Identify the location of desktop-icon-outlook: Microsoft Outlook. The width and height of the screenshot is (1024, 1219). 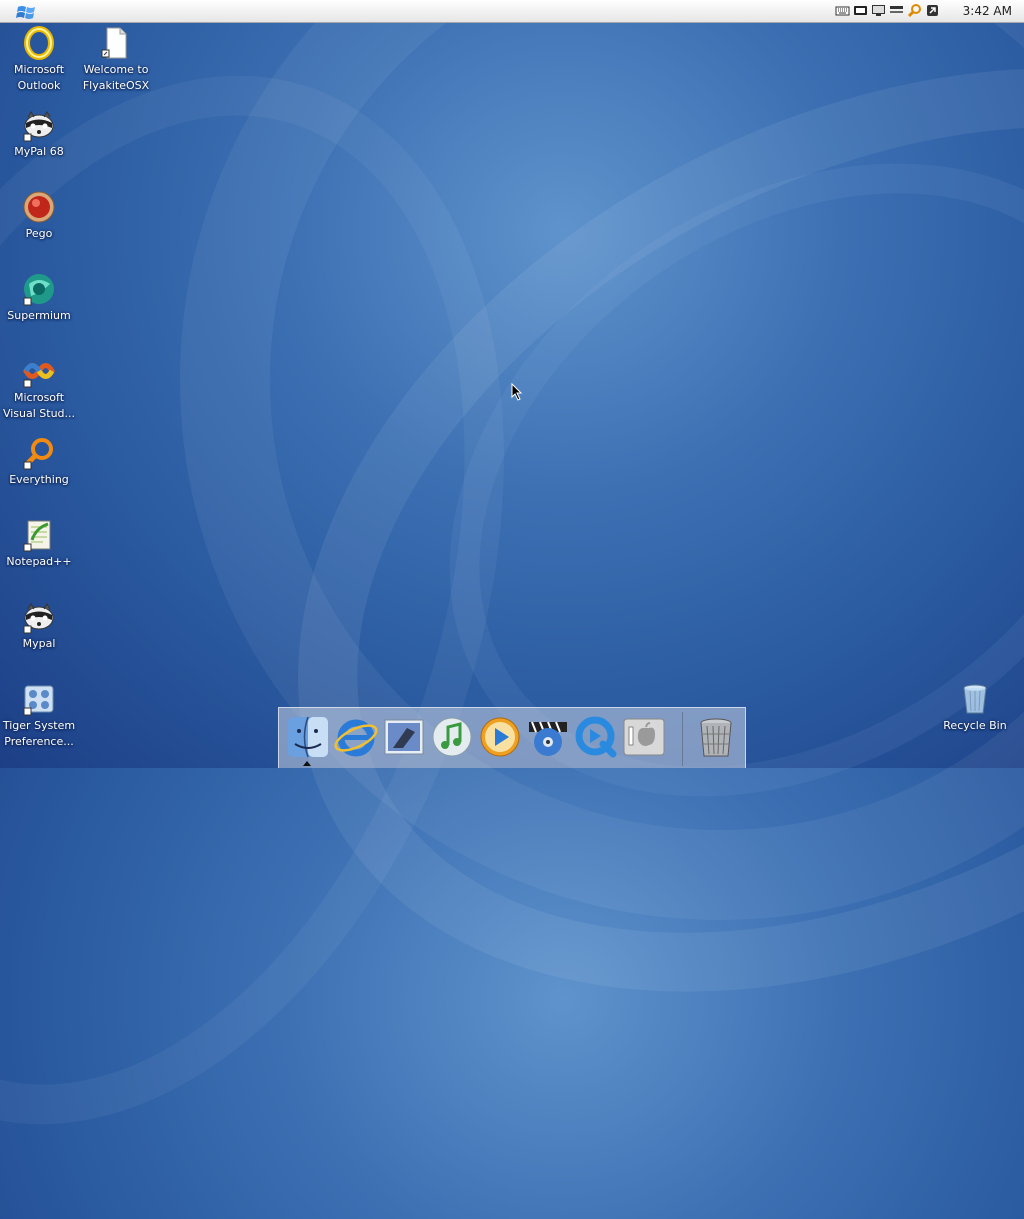
(40, 60).